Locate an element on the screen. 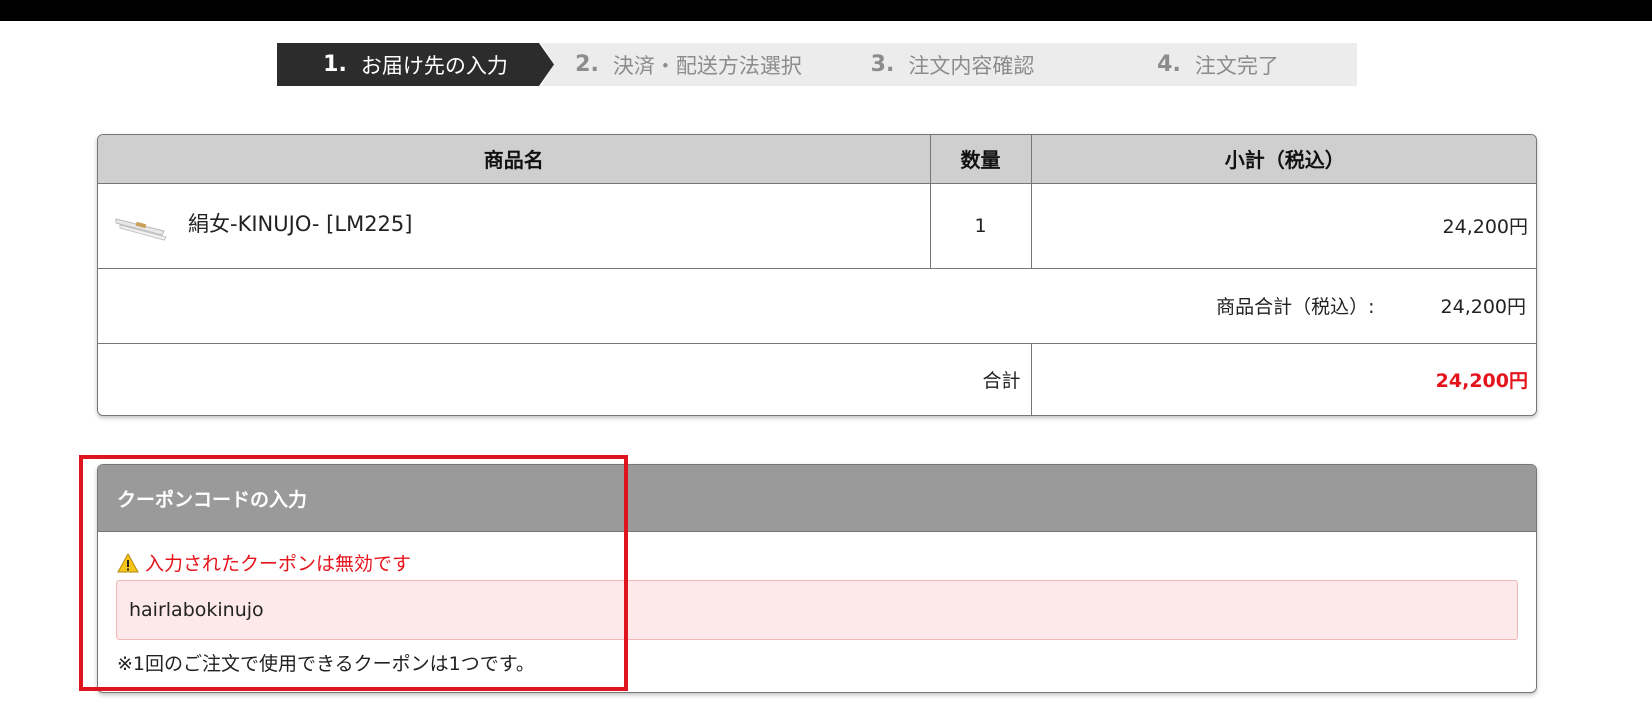  step-number: 3. is located at coordinates (882, 64).